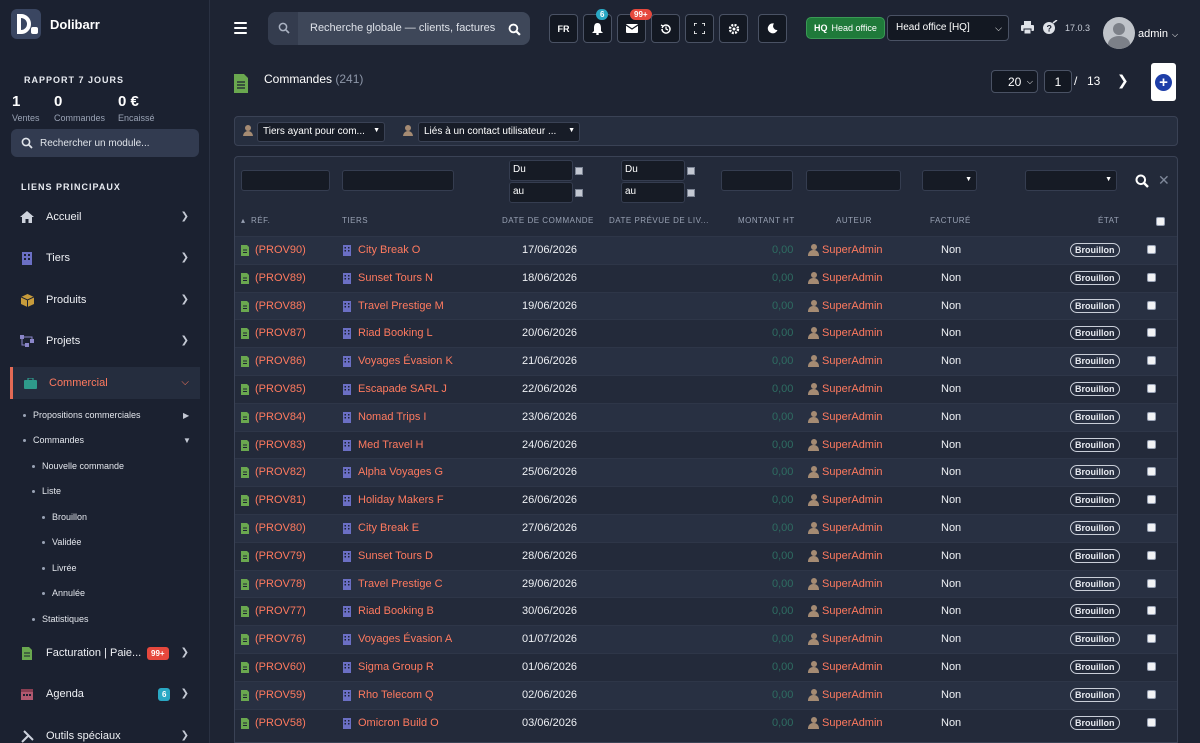 The width and height of the screenshot is (1200, 743). Describe the element at coordinates (321, 132) in the screenshot. I see `filter-tiers-select: Tiers ayant pour com... ▼` at that location.